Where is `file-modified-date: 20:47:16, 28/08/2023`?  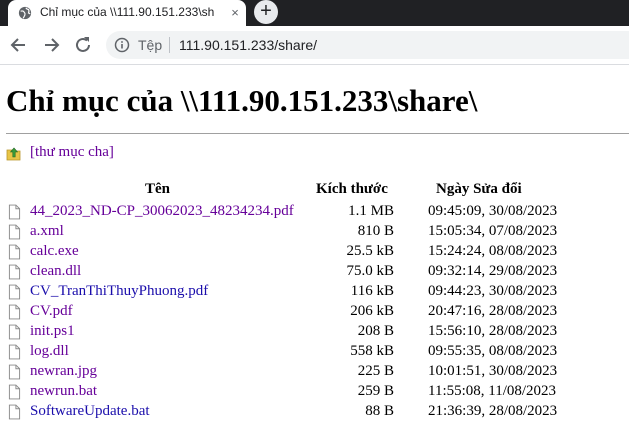 file-modified-date: 20:47:16, 28/08/2023 is located at coordinates (493, 311).